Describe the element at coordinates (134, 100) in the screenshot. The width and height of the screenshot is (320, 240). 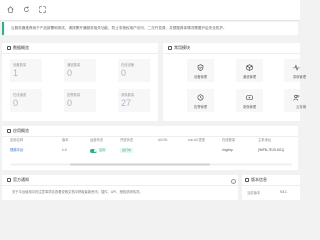
I see `stat-record-count: 录像数量 27` at that location.